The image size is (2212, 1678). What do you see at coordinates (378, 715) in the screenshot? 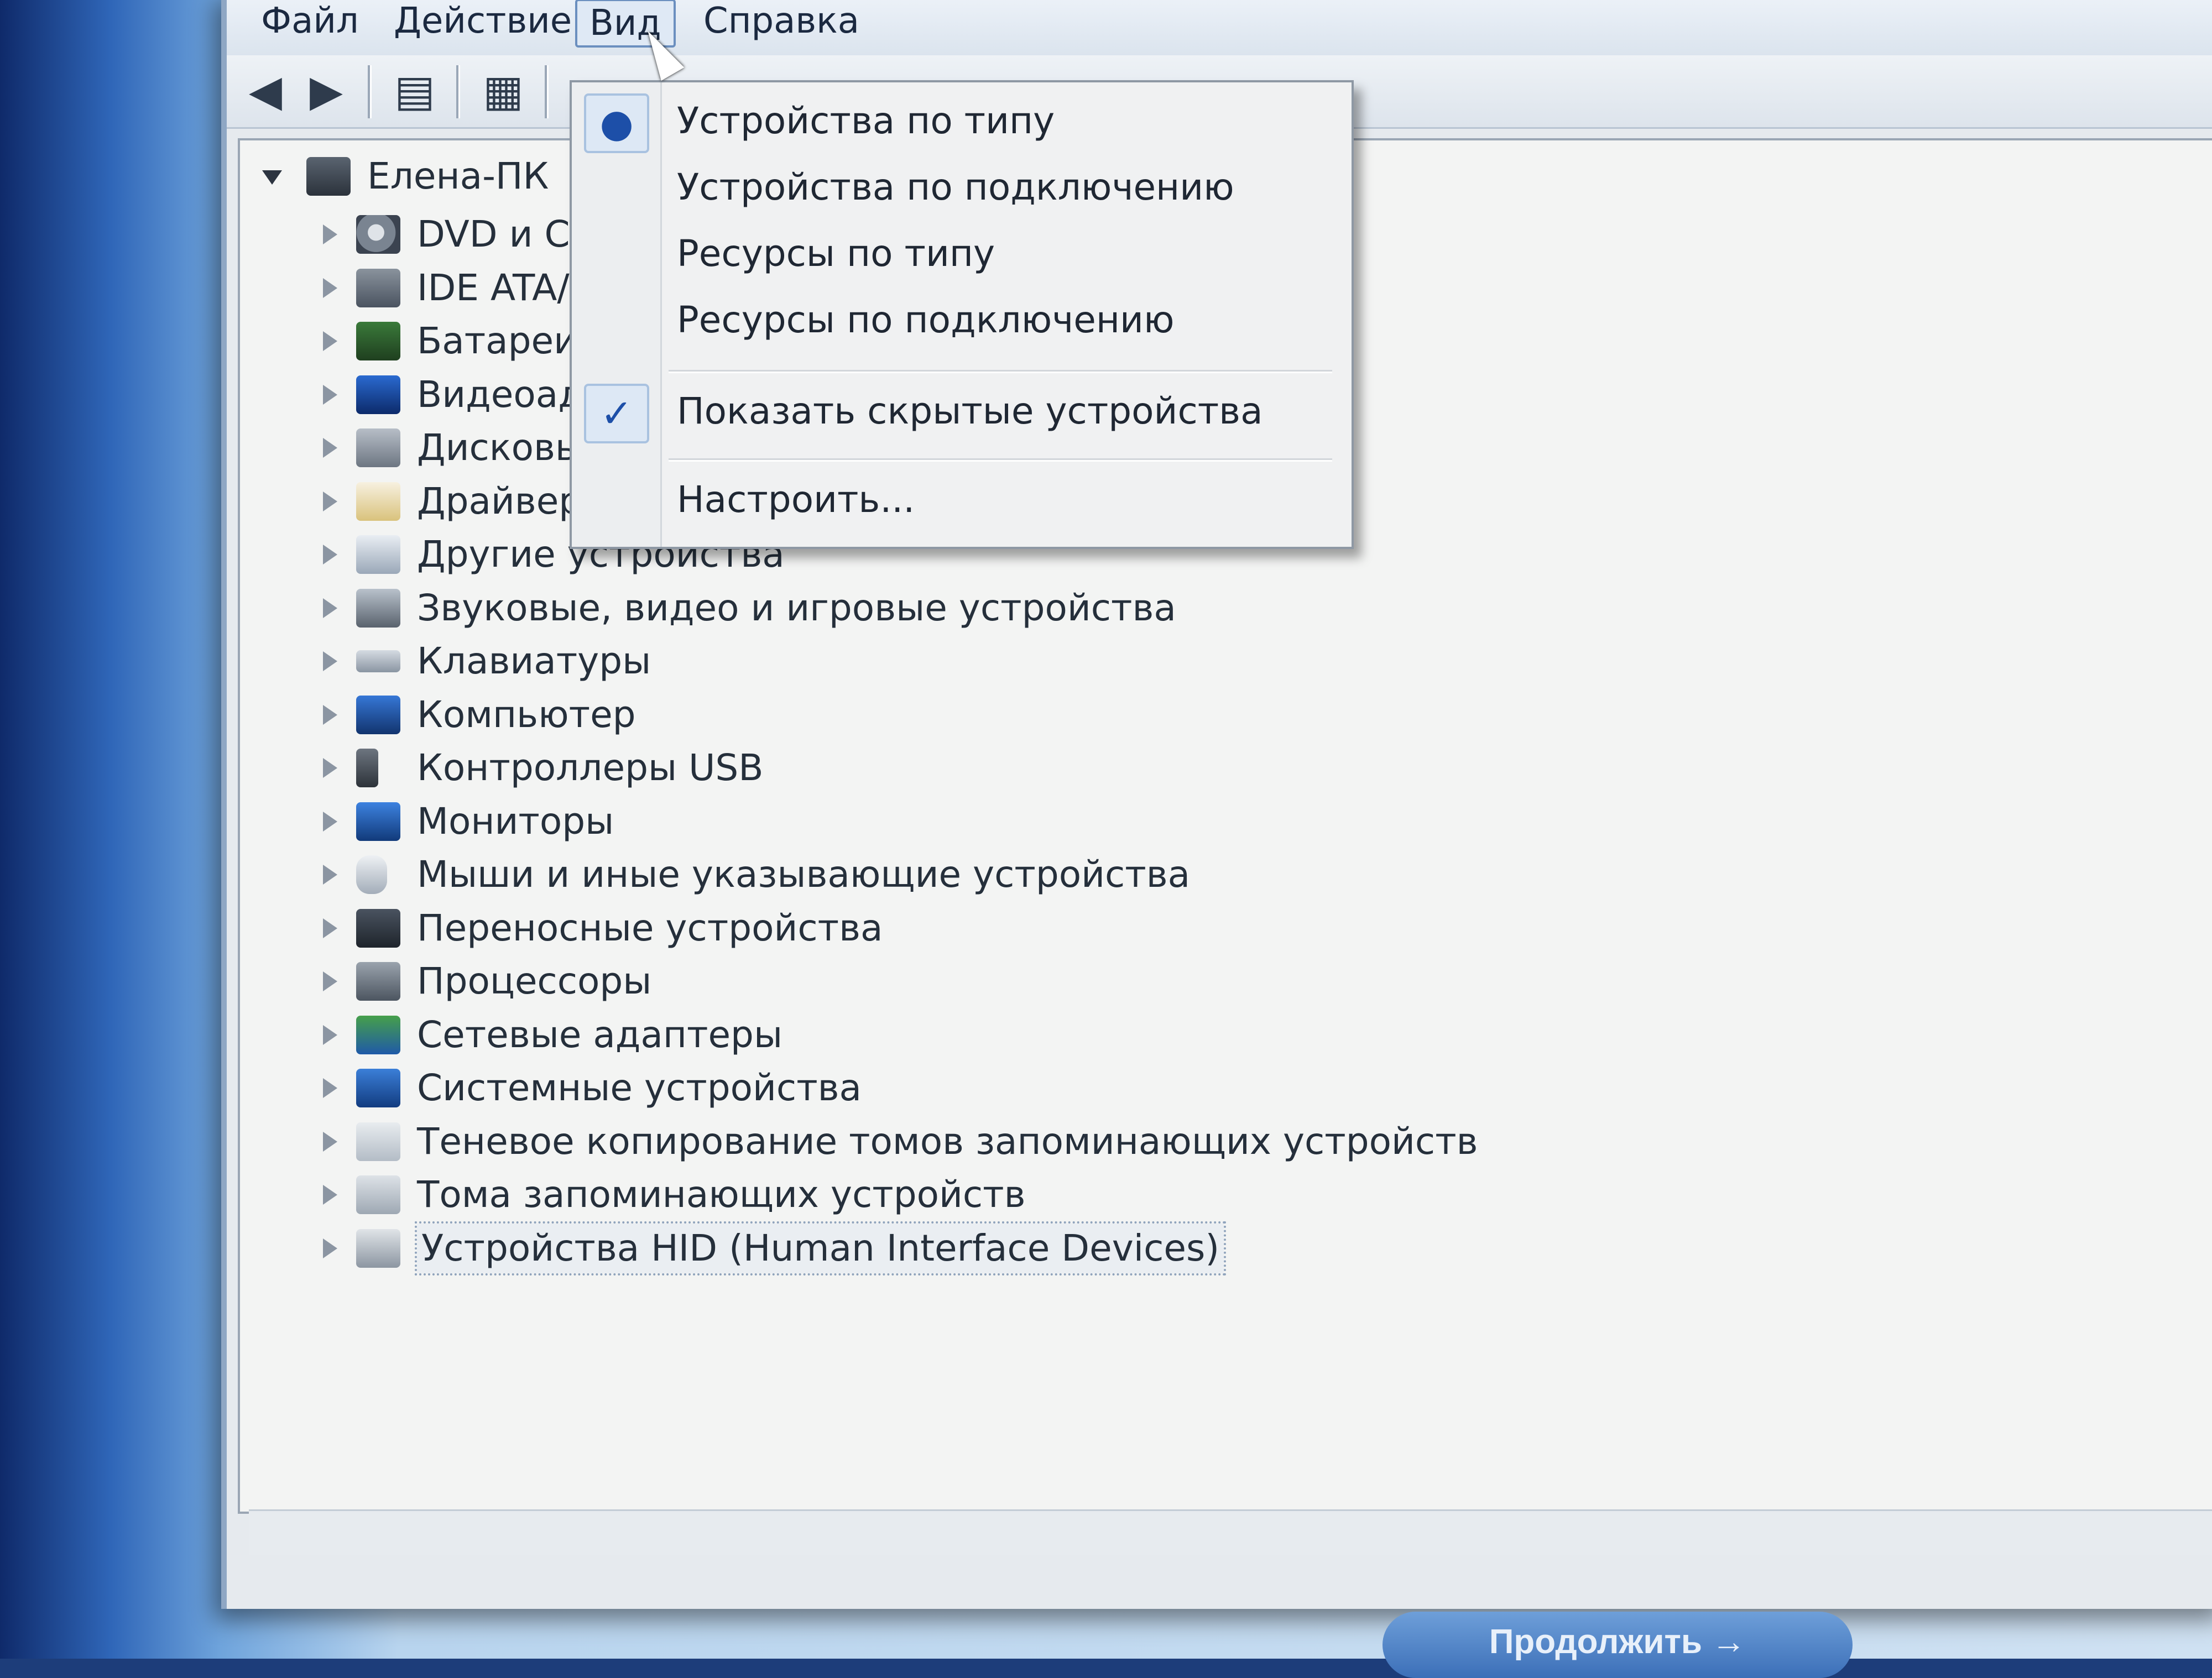
I see `computer-icon` at bounding box center [378, 715].